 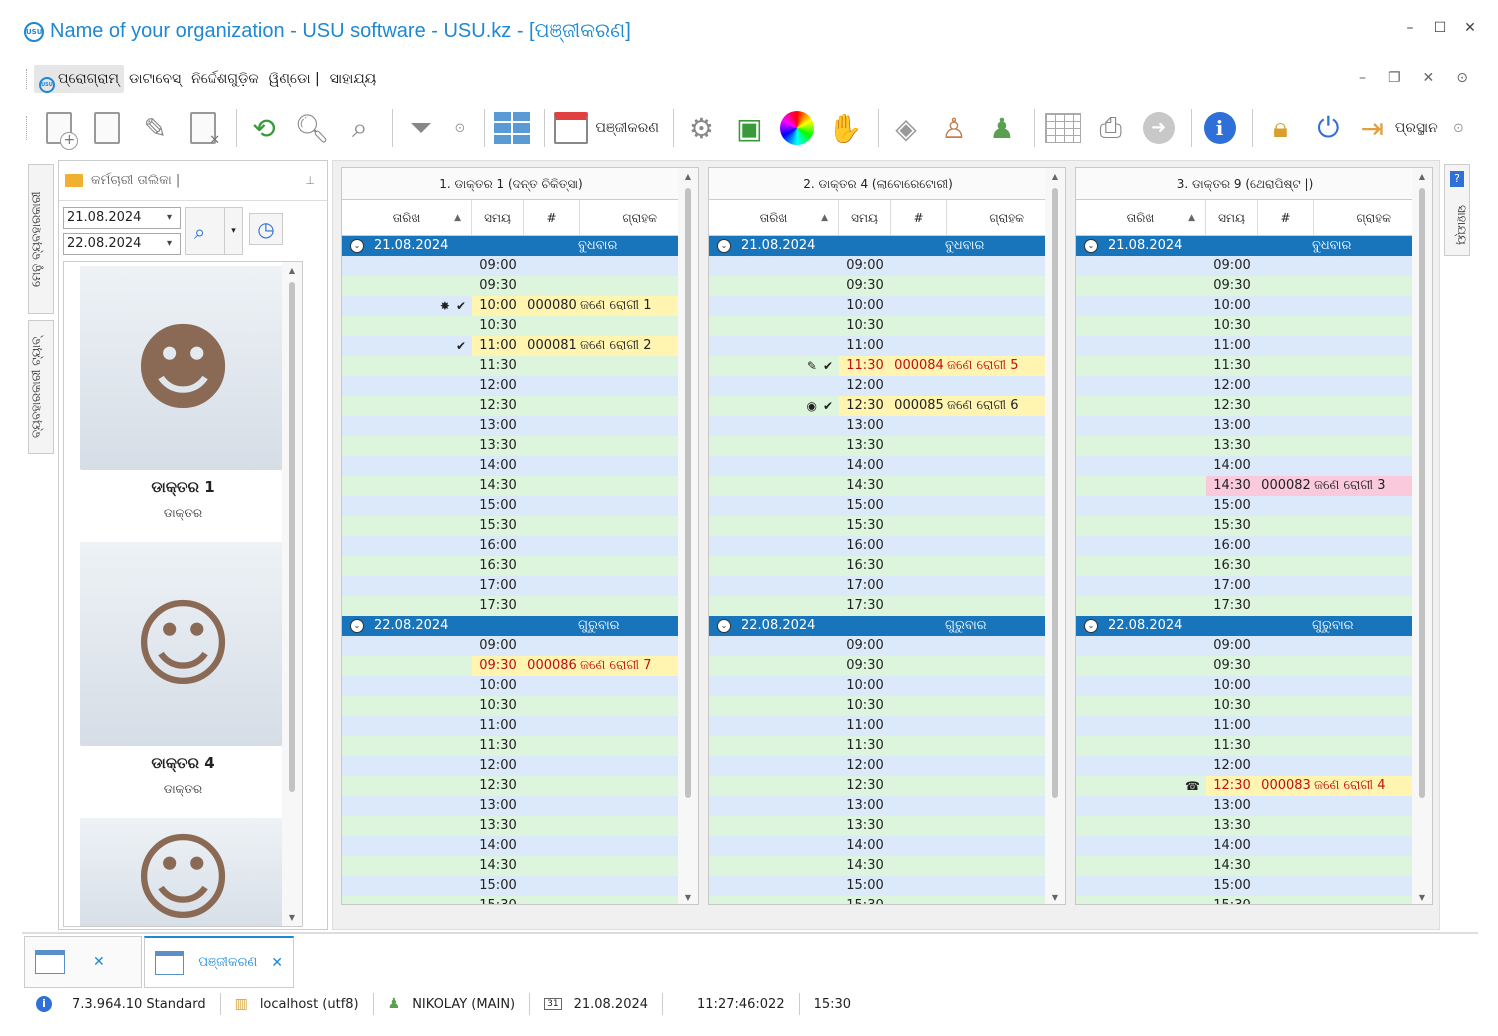 What do you see at coordinates (122, 244) in the screenshot?
I see `date-to-input: 22.08.2024` at bounding box center [122, 244].